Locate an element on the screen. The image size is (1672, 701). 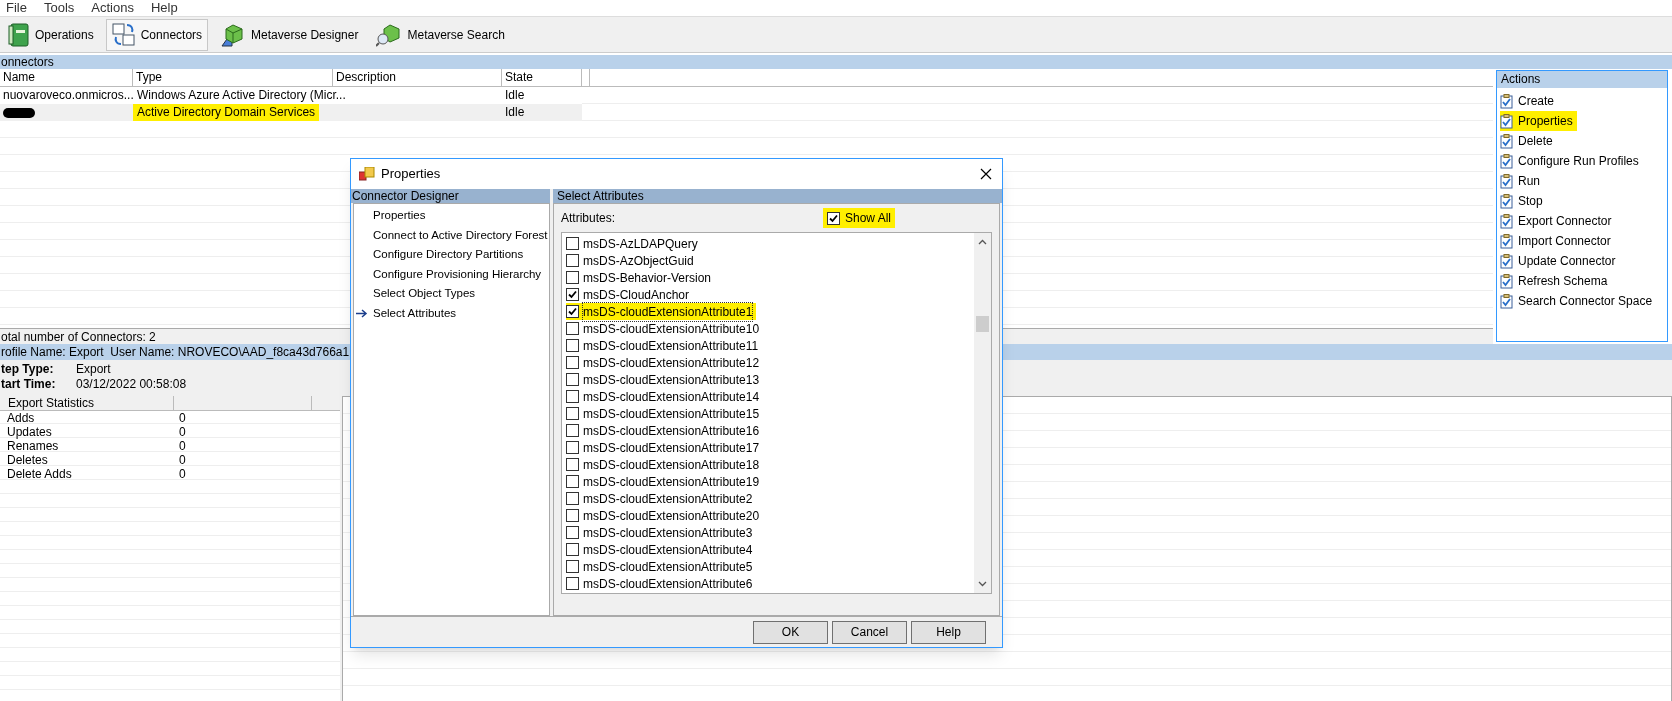
list-item: msDS-cloudExtensionAttribute20 is located at coordinates (671, 515).